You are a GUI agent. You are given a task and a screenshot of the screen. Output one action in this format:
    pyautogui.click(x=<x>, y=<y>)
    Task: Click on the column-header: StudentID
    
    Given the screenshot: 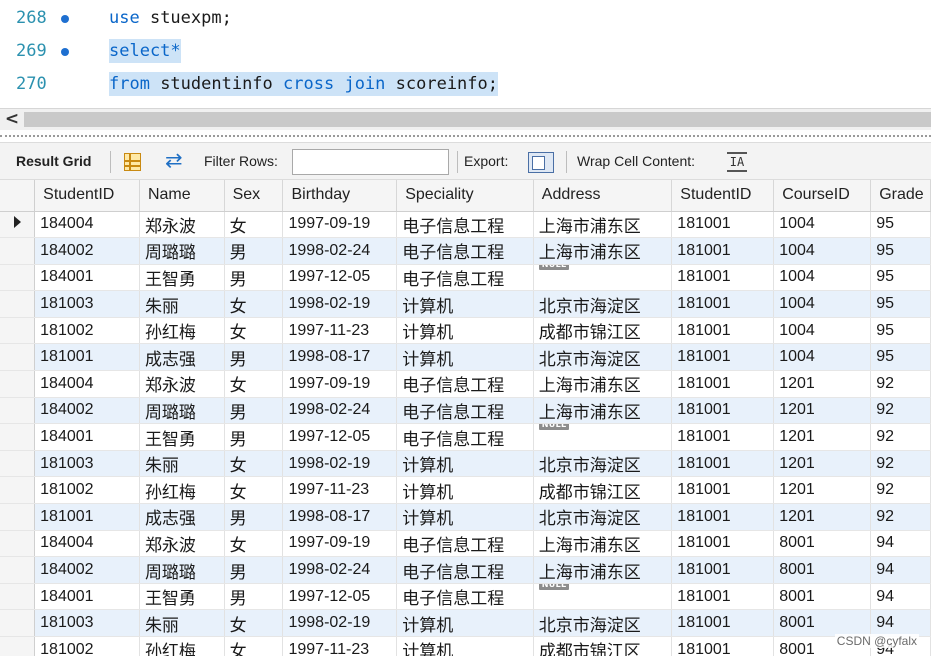 What is the action you would take?
    pyautogui.click(x=723, y=196)
    